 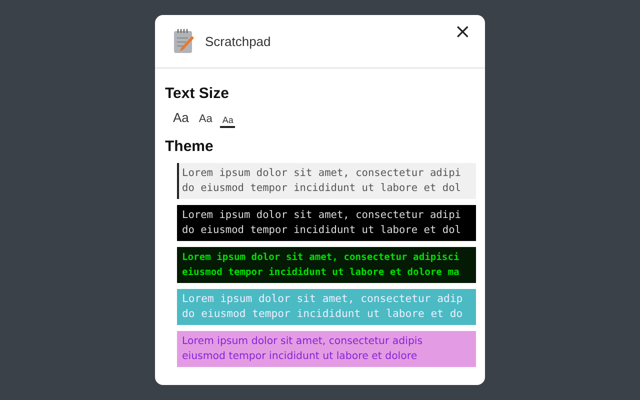 I want to click on theme-preview: Lorem ipsum dolor sit amet, consectetur adipisci eiusmod tempor incididunt ut labore et dolore ma, so click(x=326, y=265).